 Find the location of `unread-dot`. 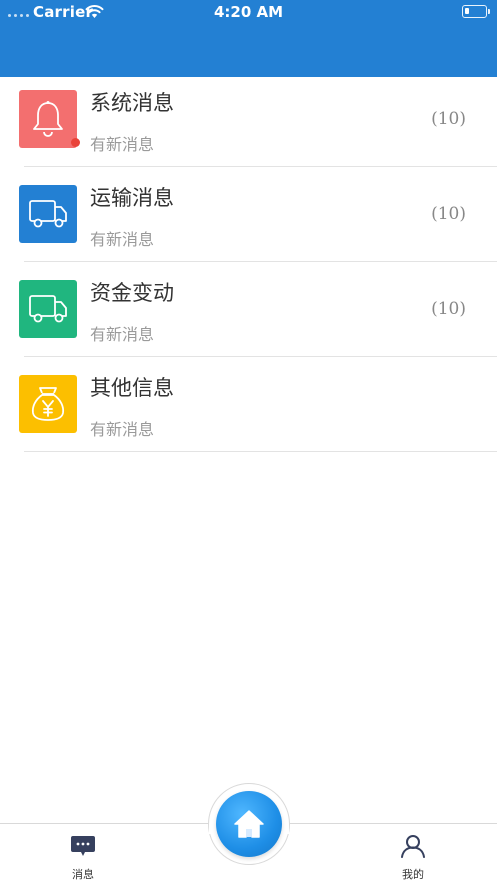

unread-dot is located at coordinates (75, 142).